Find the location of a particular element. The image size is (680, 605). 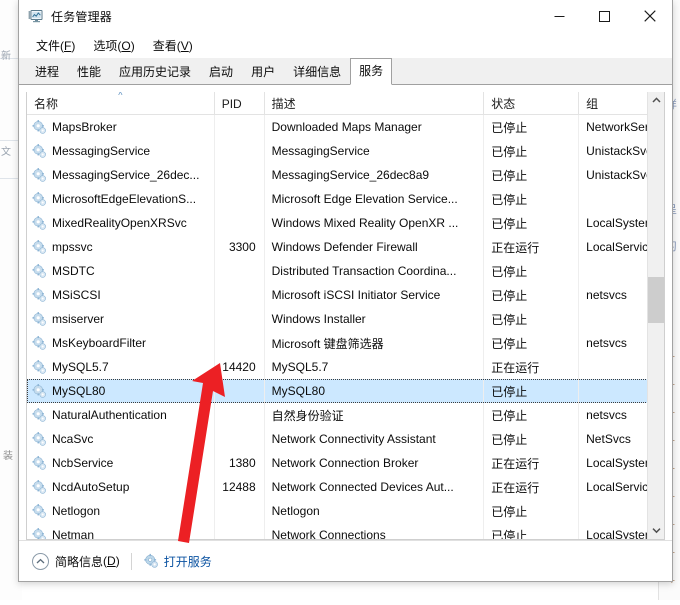

service-name-label: NaturalAuthentication is located at coordinates (109, 415).